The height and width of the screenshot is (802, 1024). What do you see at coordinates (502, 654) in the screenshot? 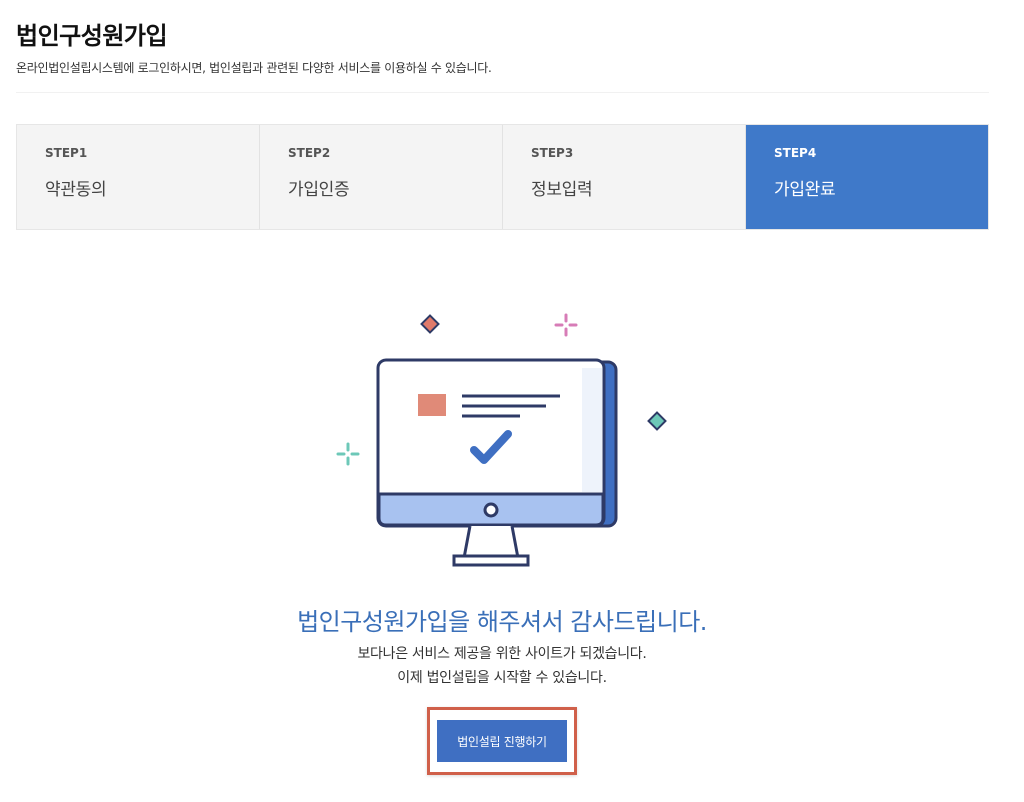
I see `thanks-message-line-1: 보다나은 서비스 제공을 위한 사이트가 되겠습니다.` at bounding box center [502, 654].